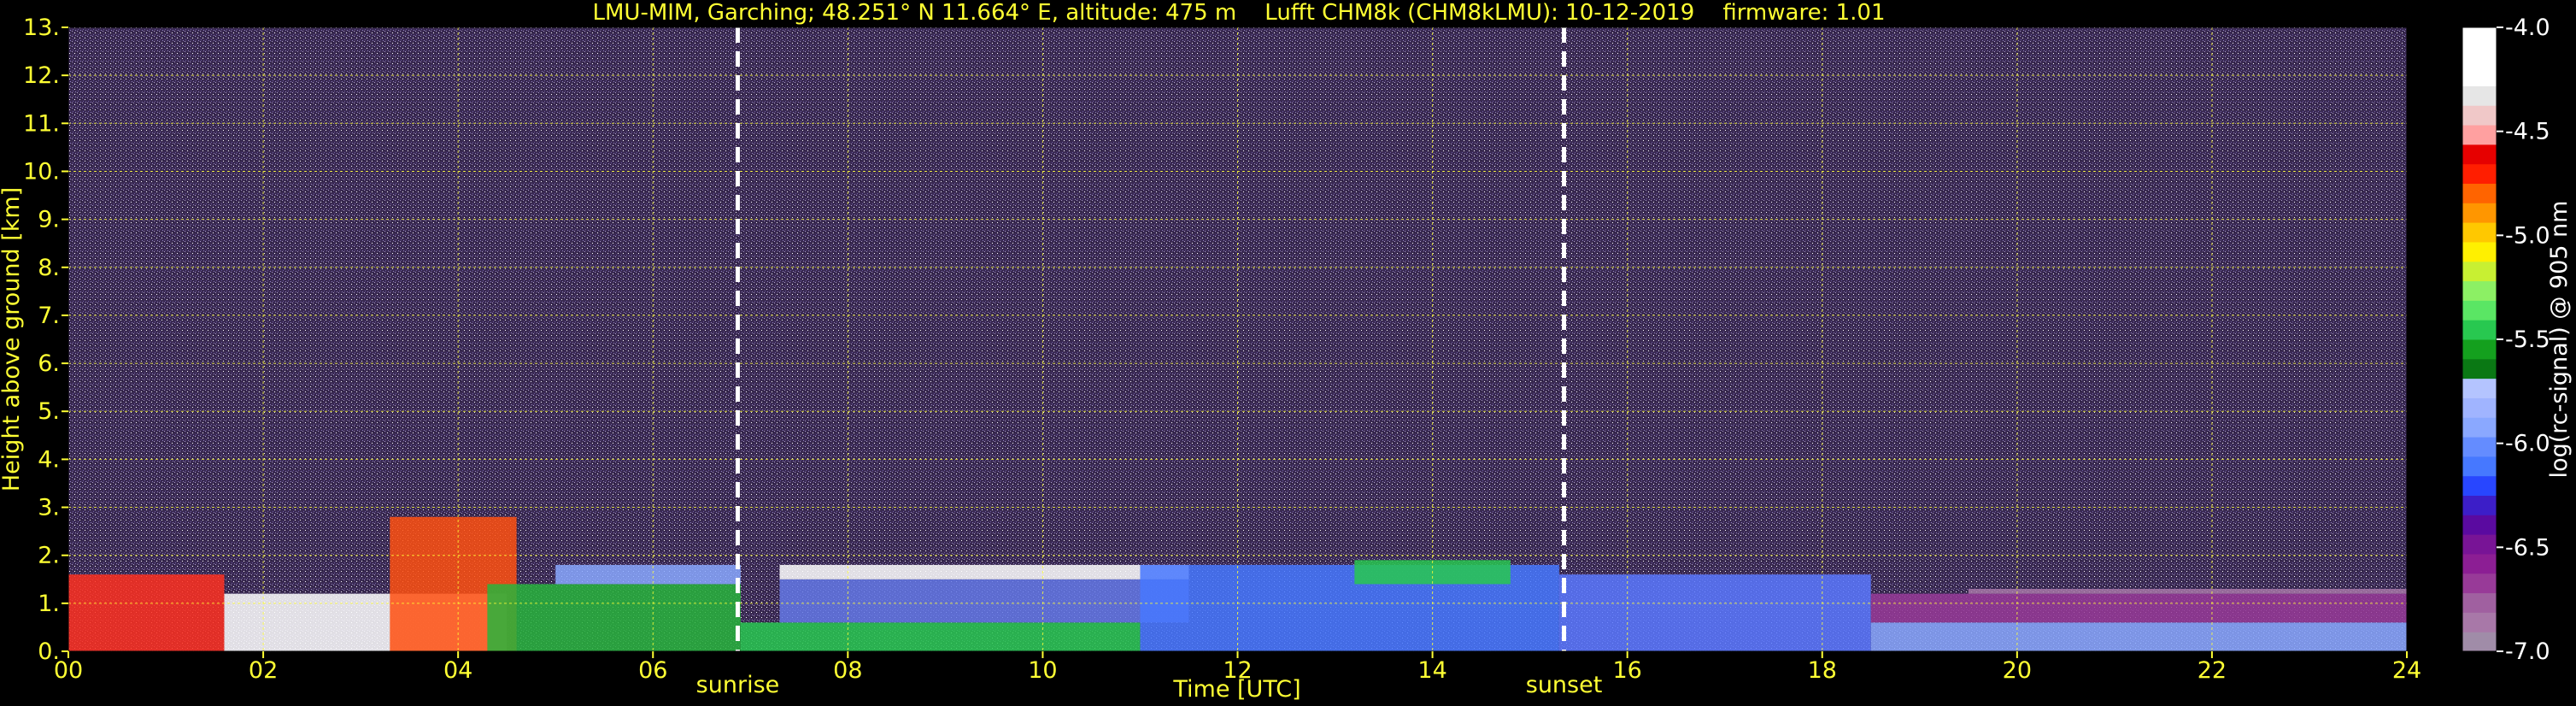 Image resolution: width=2576 pixels, height=706 pixels. Describe the element at coordinates (49, 220) in the screenshot. I see `y-tick-label: 9.` at that location.